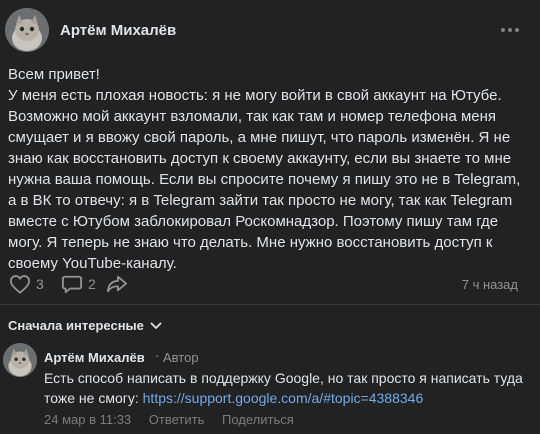 This screenshot has width=540, height=434. What do you see at coordinates (258, 419) in the screenshot?
I see `share-comment-button: Поделиться` at bounding box center [258, 419].